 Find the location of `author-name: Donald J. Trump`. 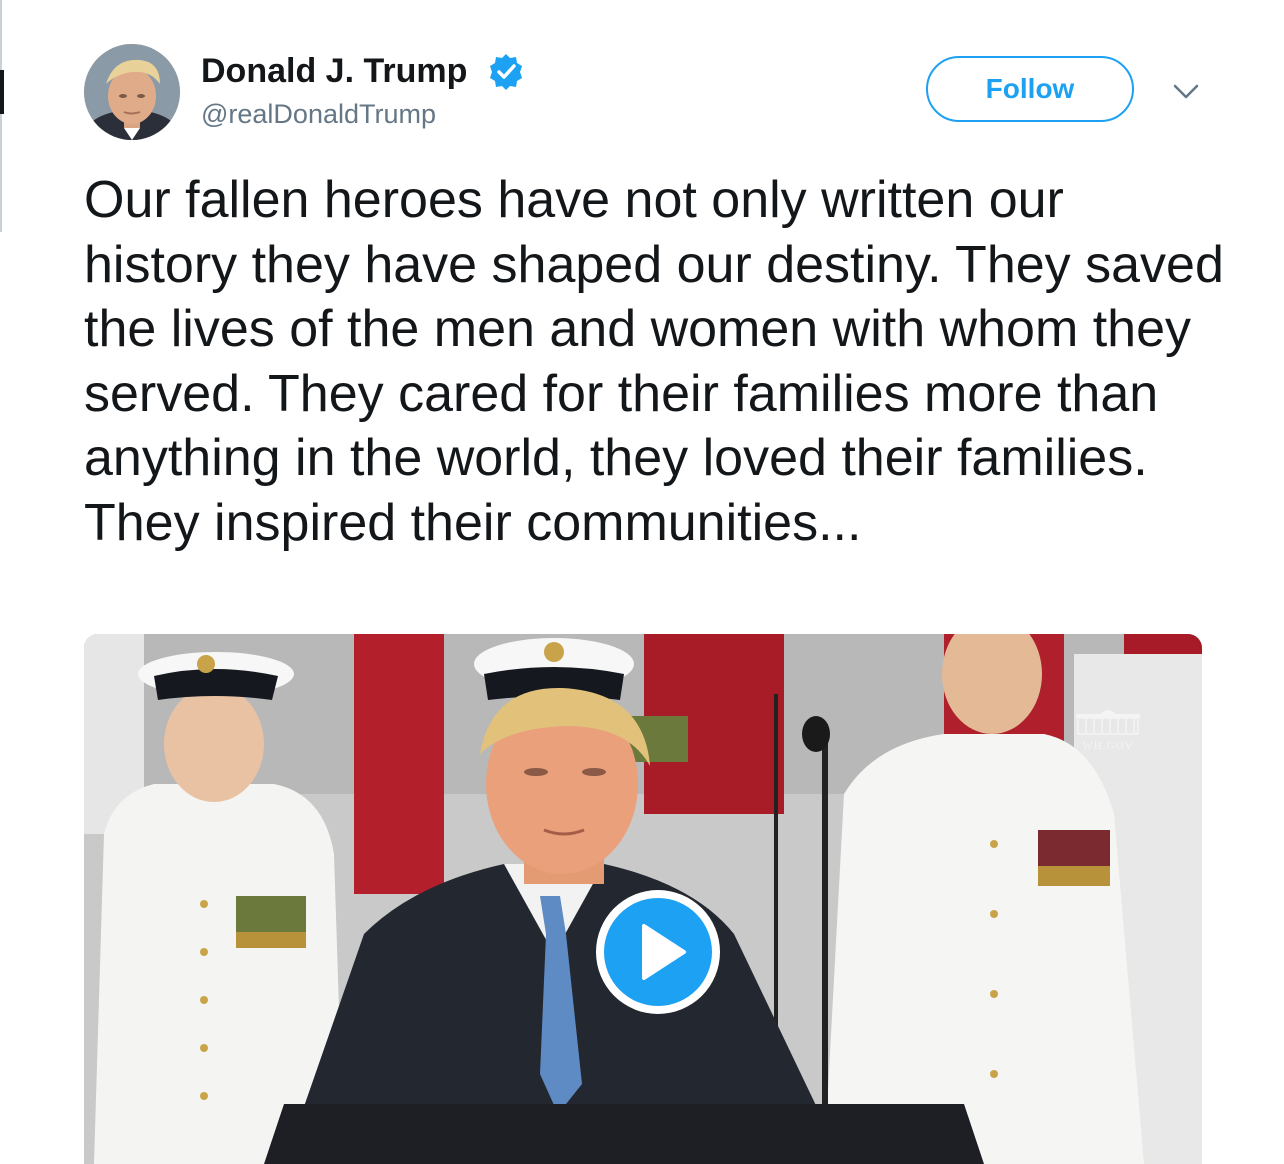

author-name: Donald J. Trump is located at coordinates (334, 71).